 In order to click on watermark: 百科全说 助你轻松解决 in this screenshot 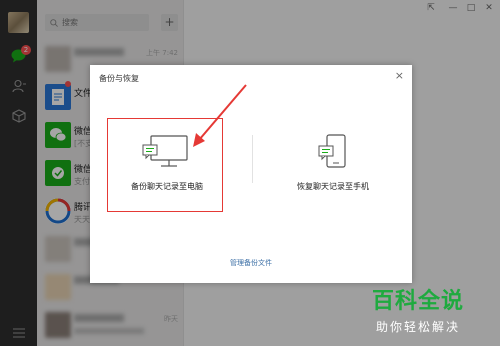, I will do `click(432, 310)`.